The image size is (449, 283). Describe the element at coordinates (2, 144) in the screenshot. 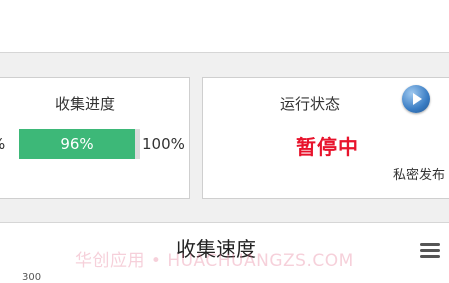

I see `progress-min-label: %` at that location.